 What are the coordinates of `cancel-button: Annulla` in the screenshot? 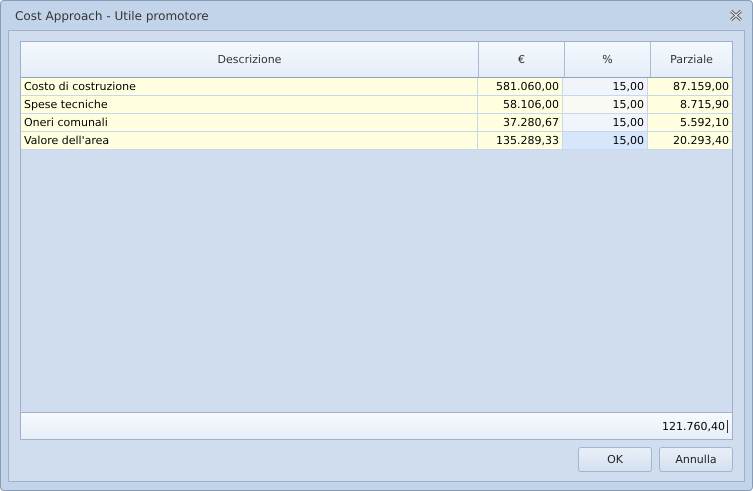 It's located at (696, 459).